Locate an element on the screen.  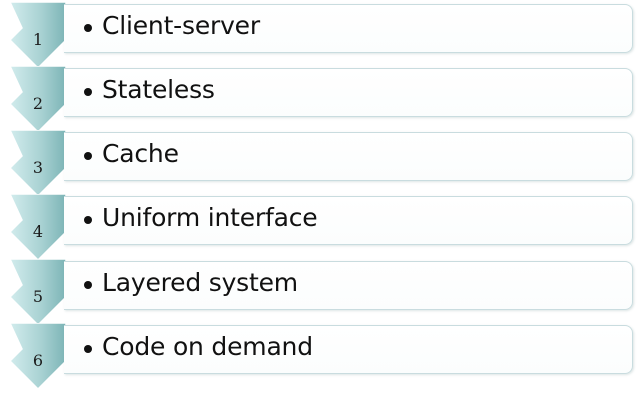
step-panel: Cache is located at coordinates (348, 156).